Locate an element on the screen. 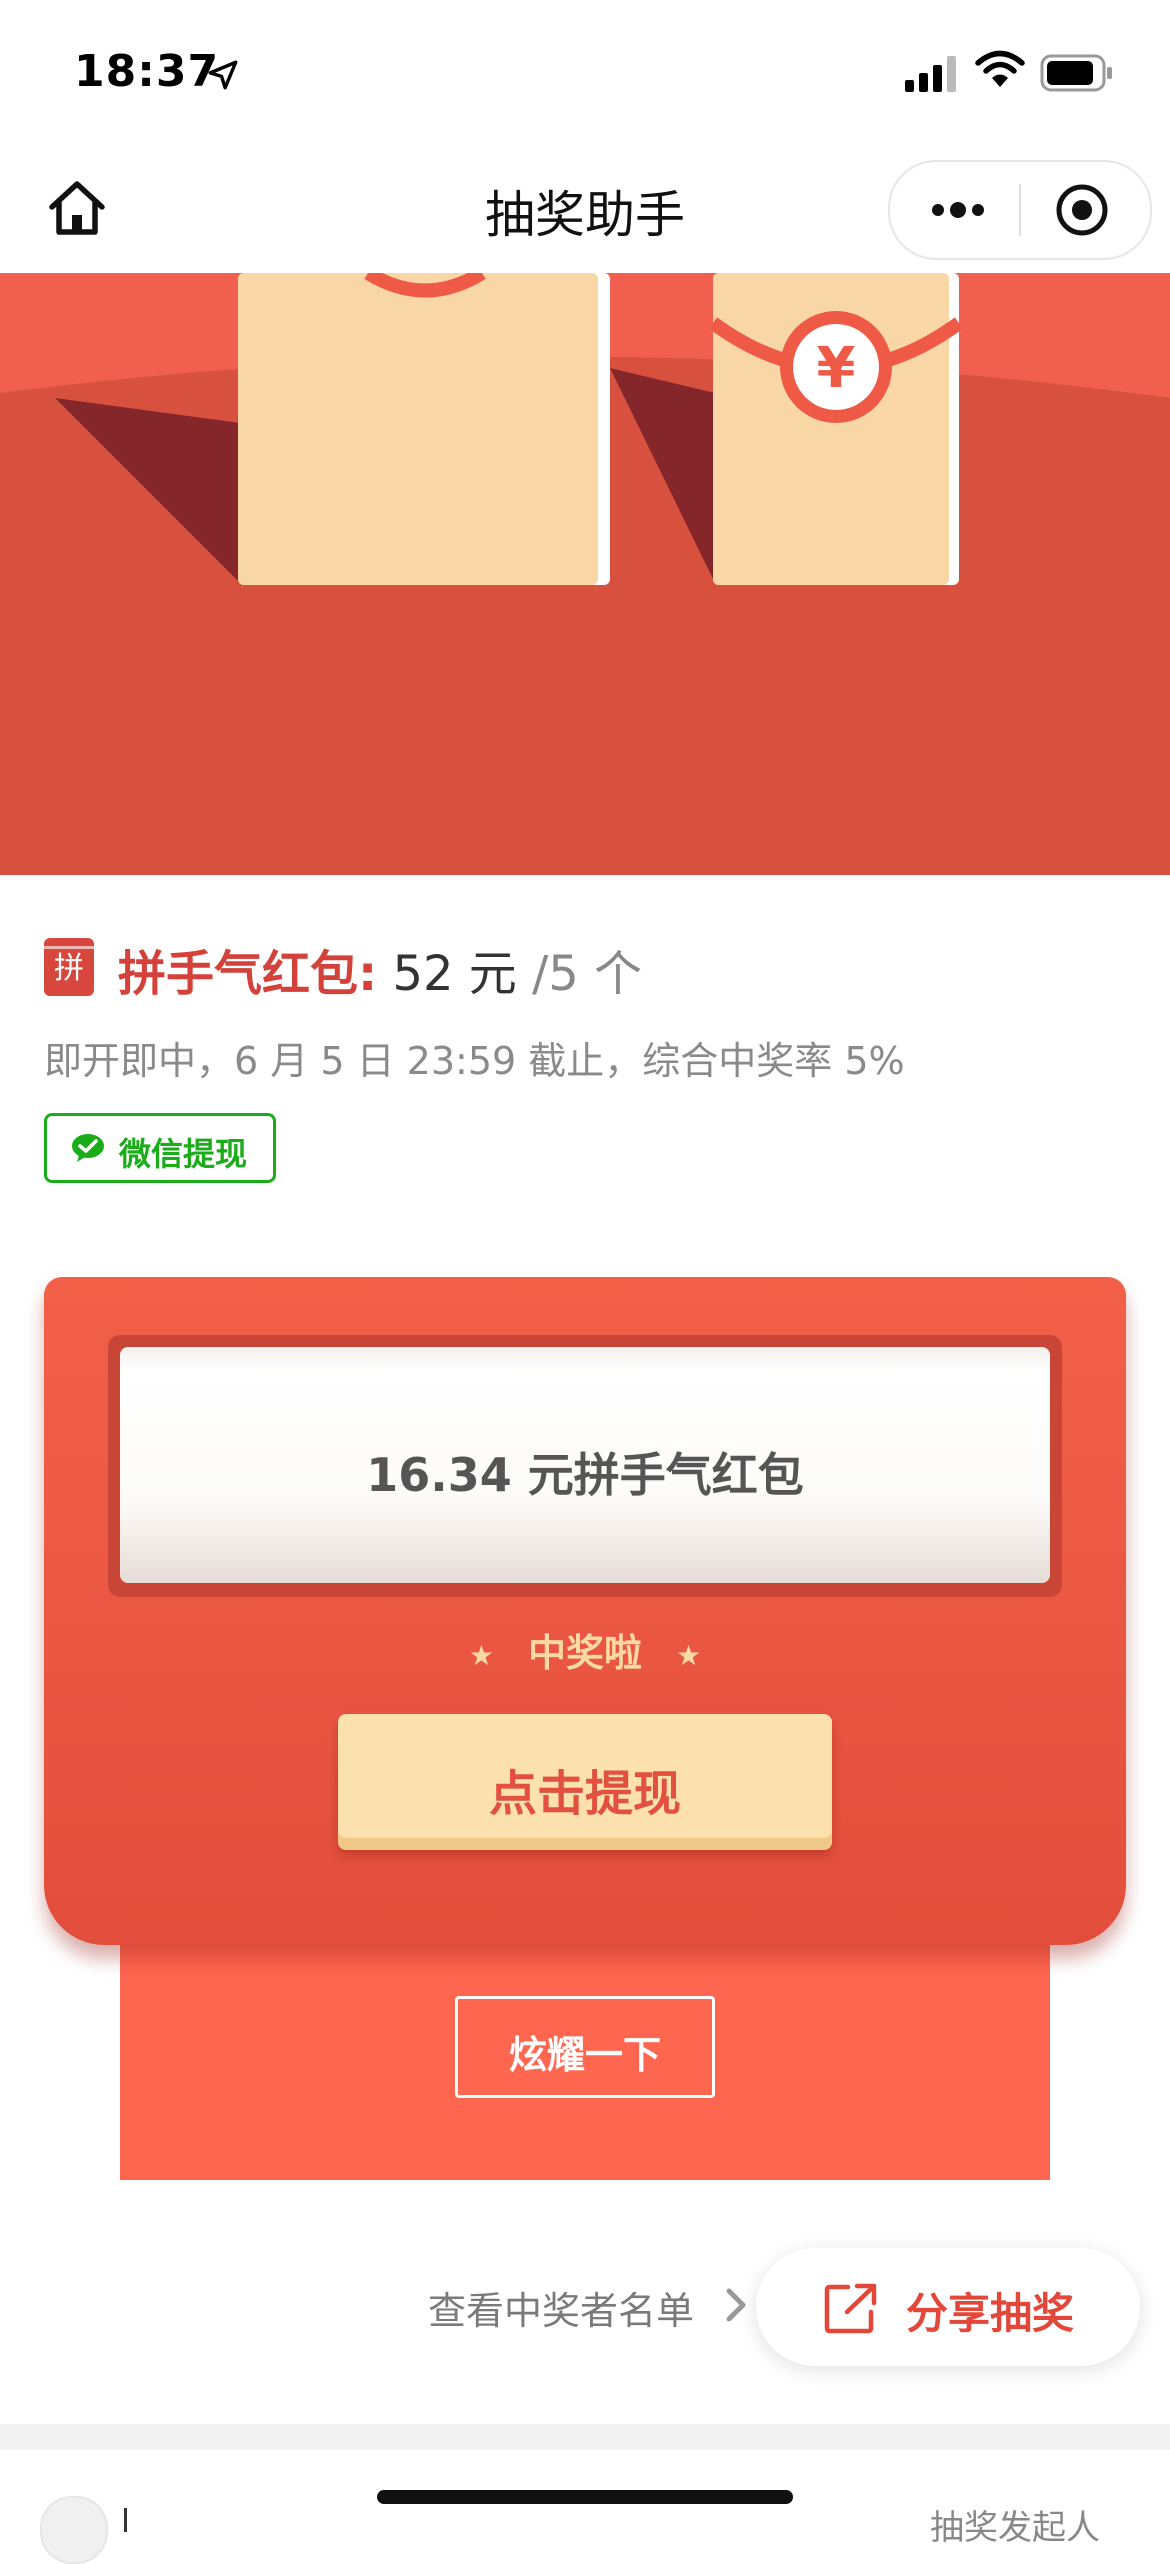 The height and width of the screenshot is (2564, 1170). prize-count: /5 个 is located at coordinates (587, 974).